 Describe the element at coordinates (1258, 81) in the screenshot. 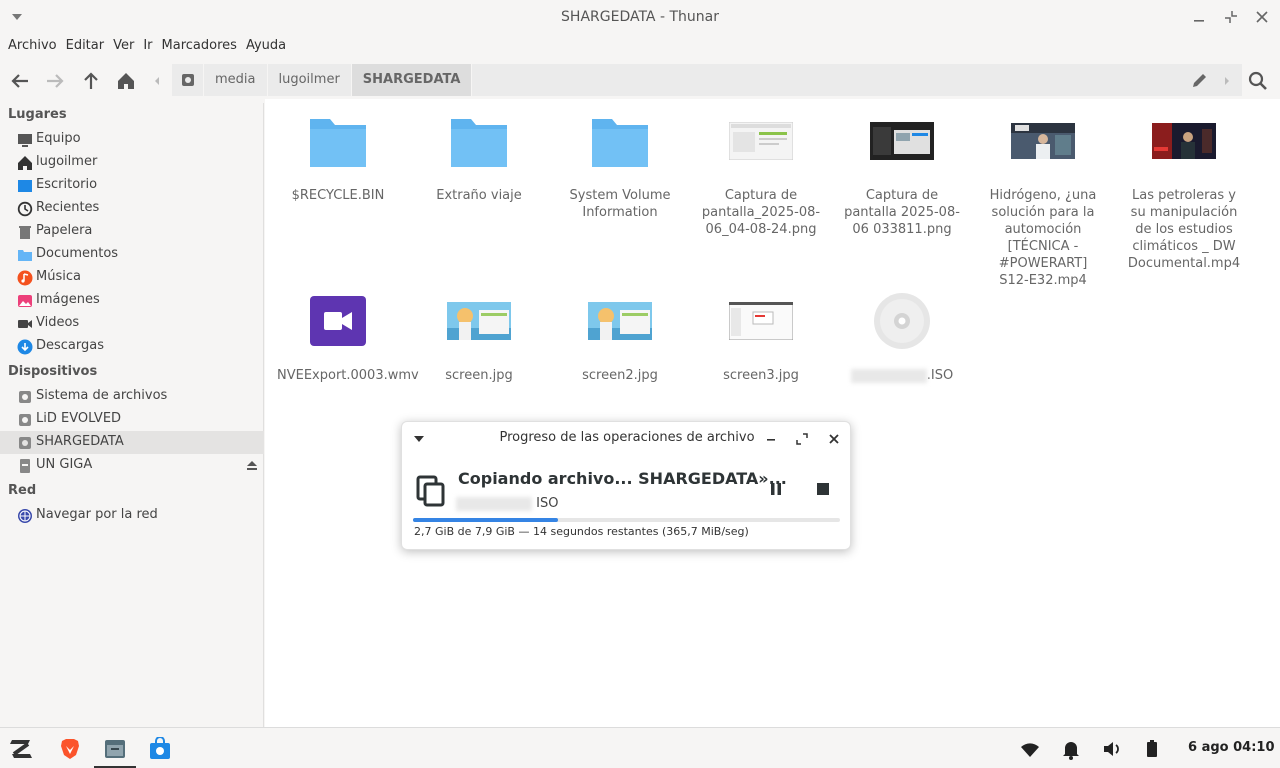

I see `search-icon` at that location.